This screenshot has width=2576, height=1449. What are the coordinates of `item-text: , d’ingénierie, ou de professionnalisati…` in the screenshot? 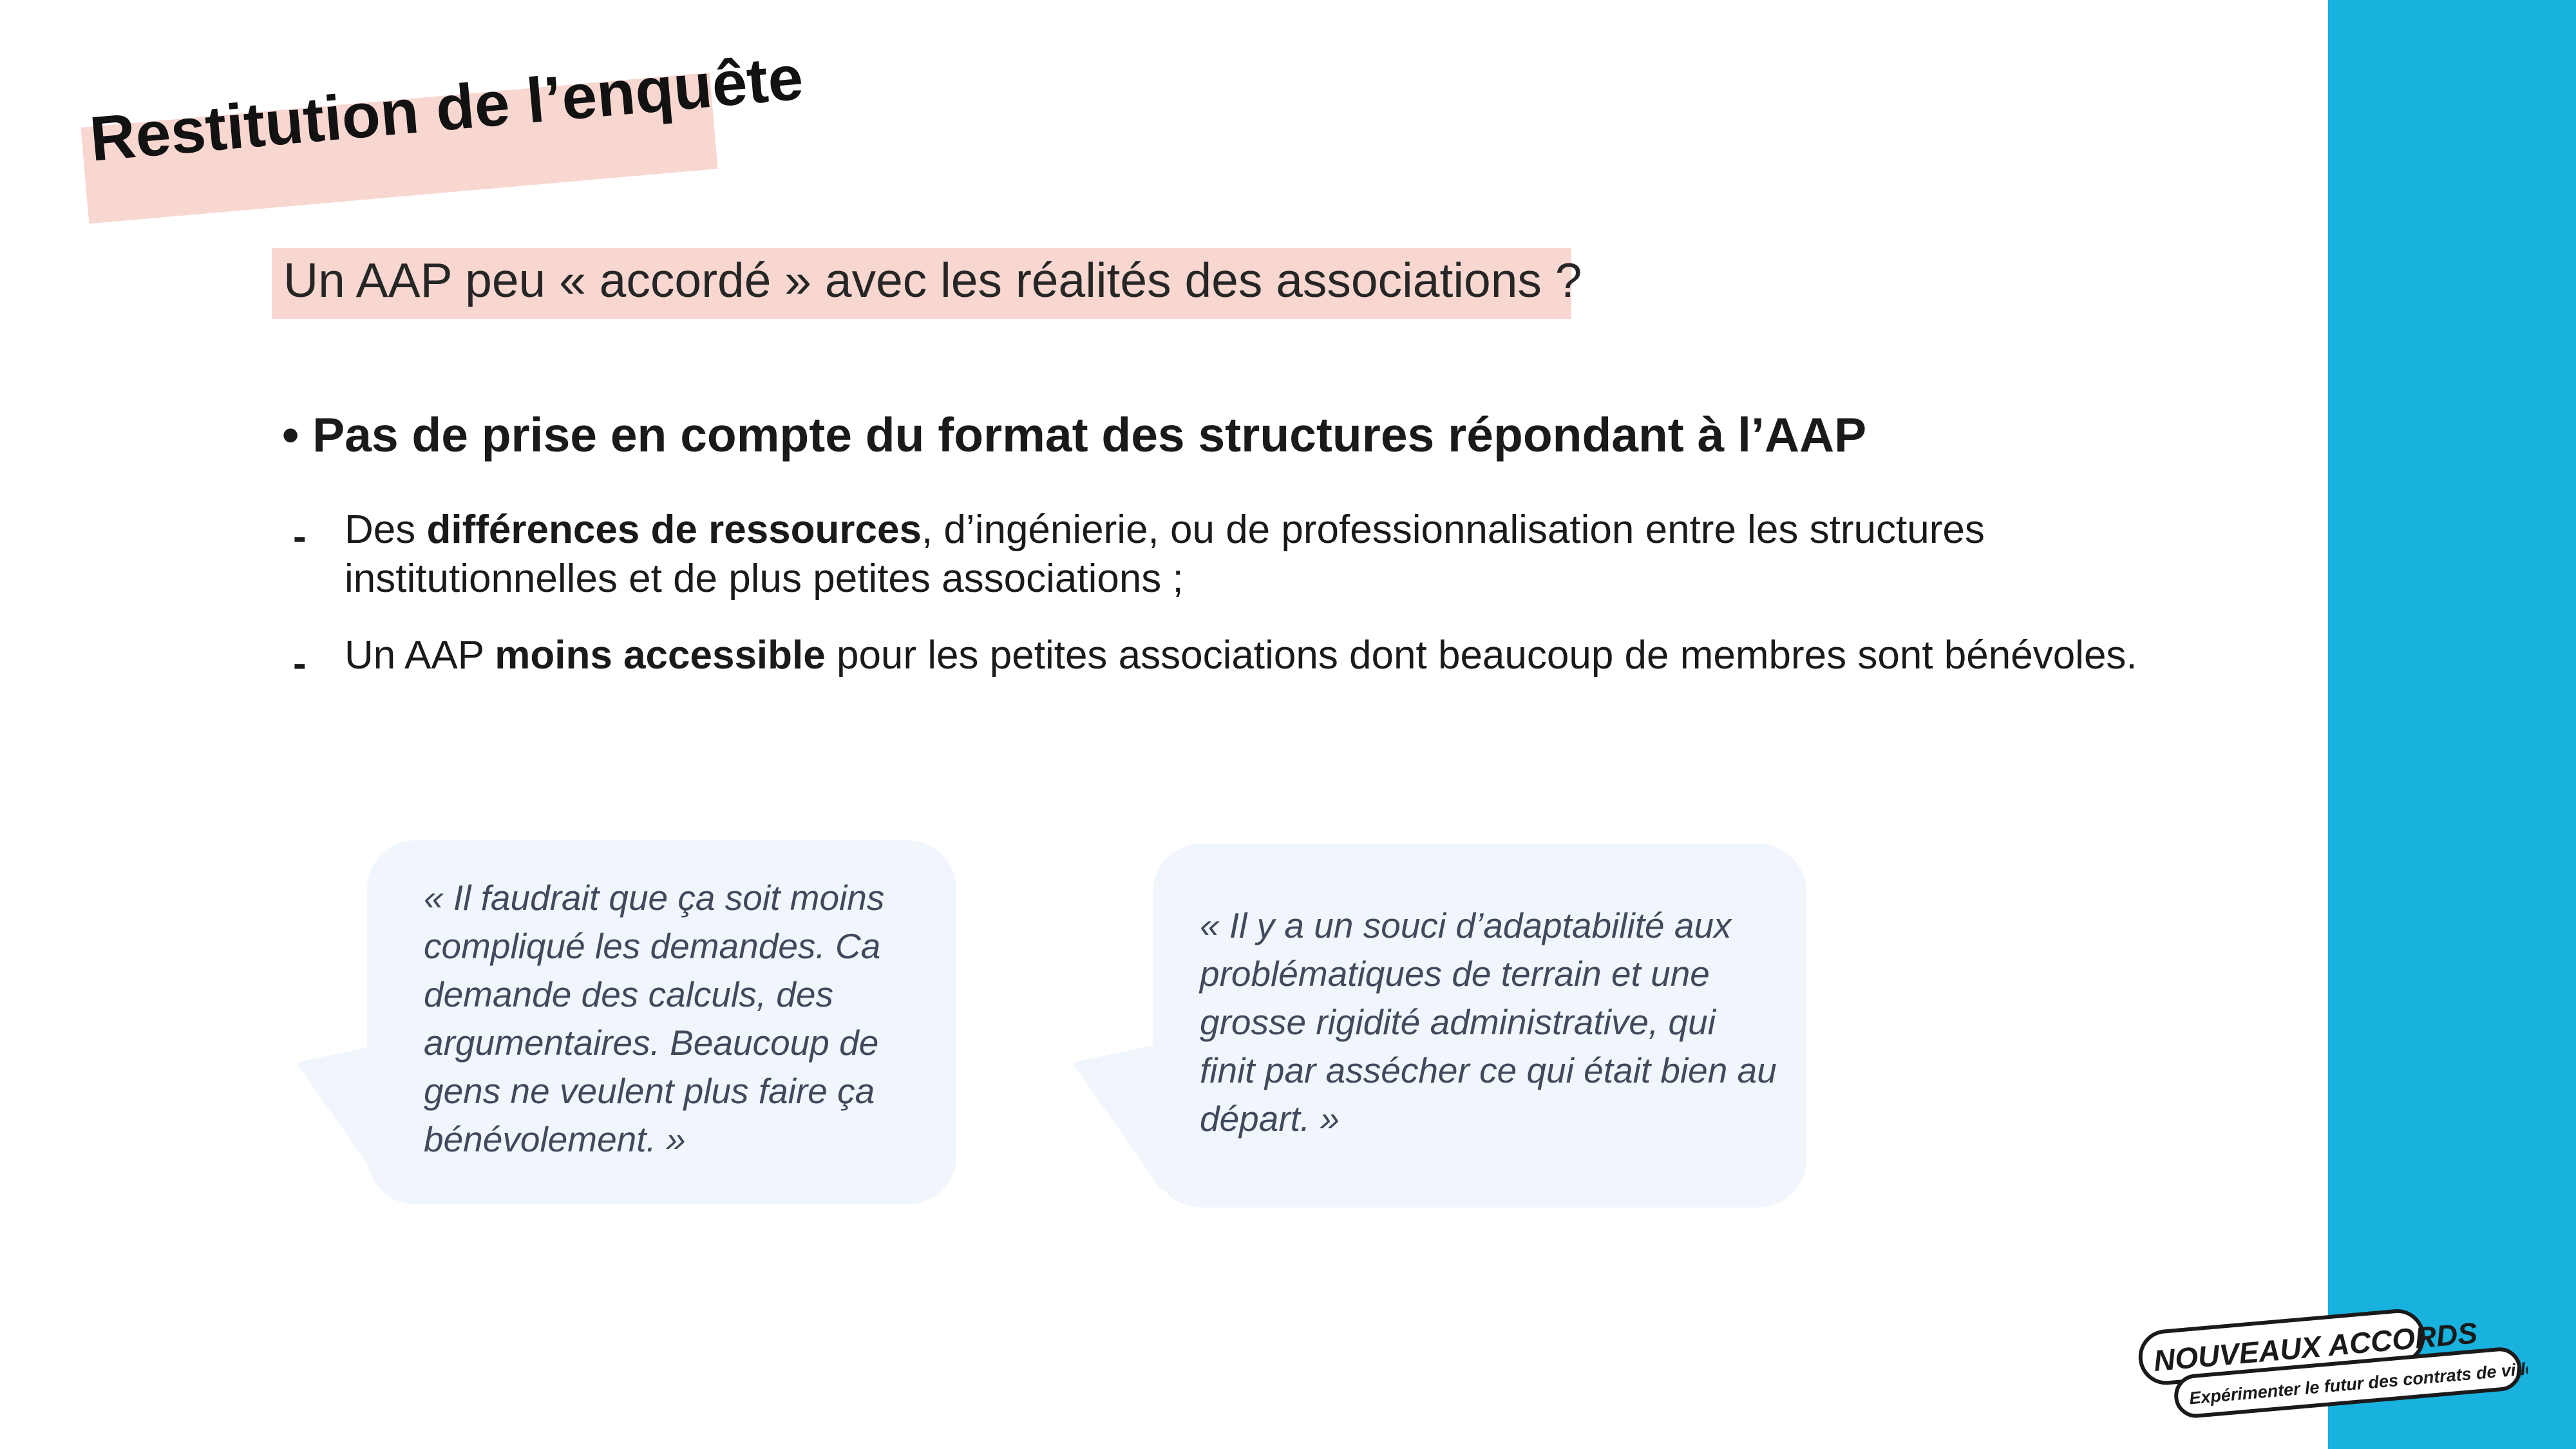 It's located at (1453, 529).